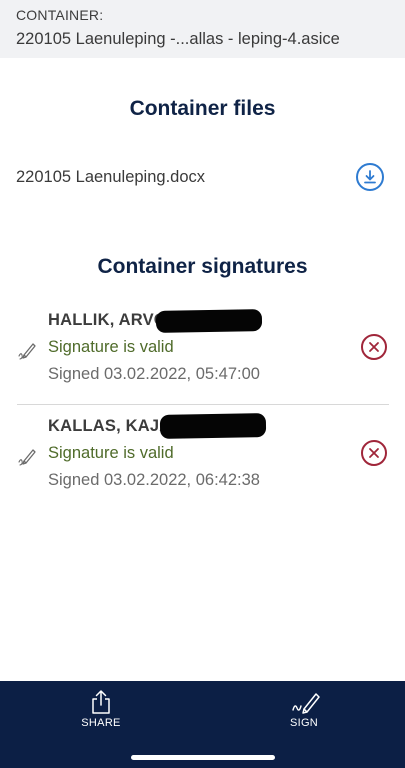  I want to click on divider, so click(203, 404).